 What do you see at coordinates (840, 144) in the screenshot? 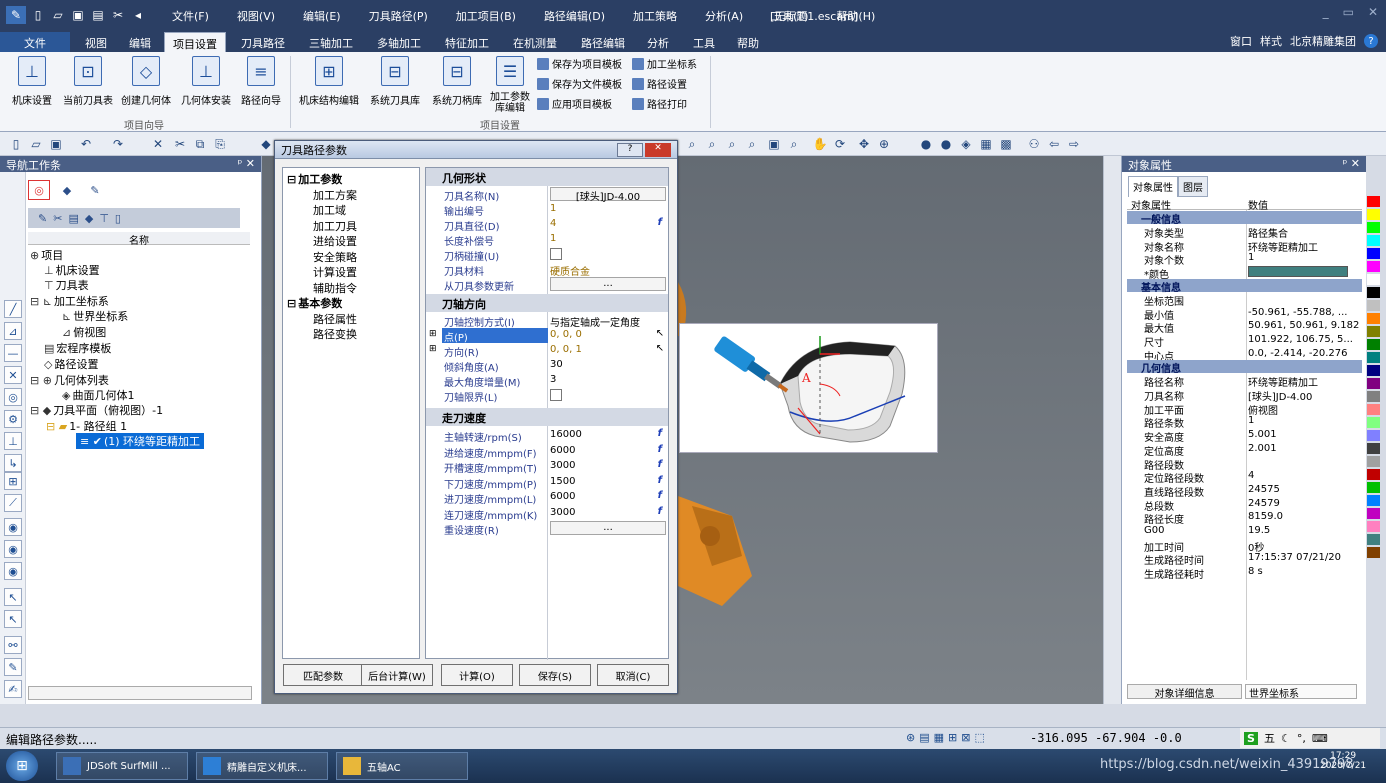
I see `rotate-icon: ⟳` at bounding box center [840, 144].